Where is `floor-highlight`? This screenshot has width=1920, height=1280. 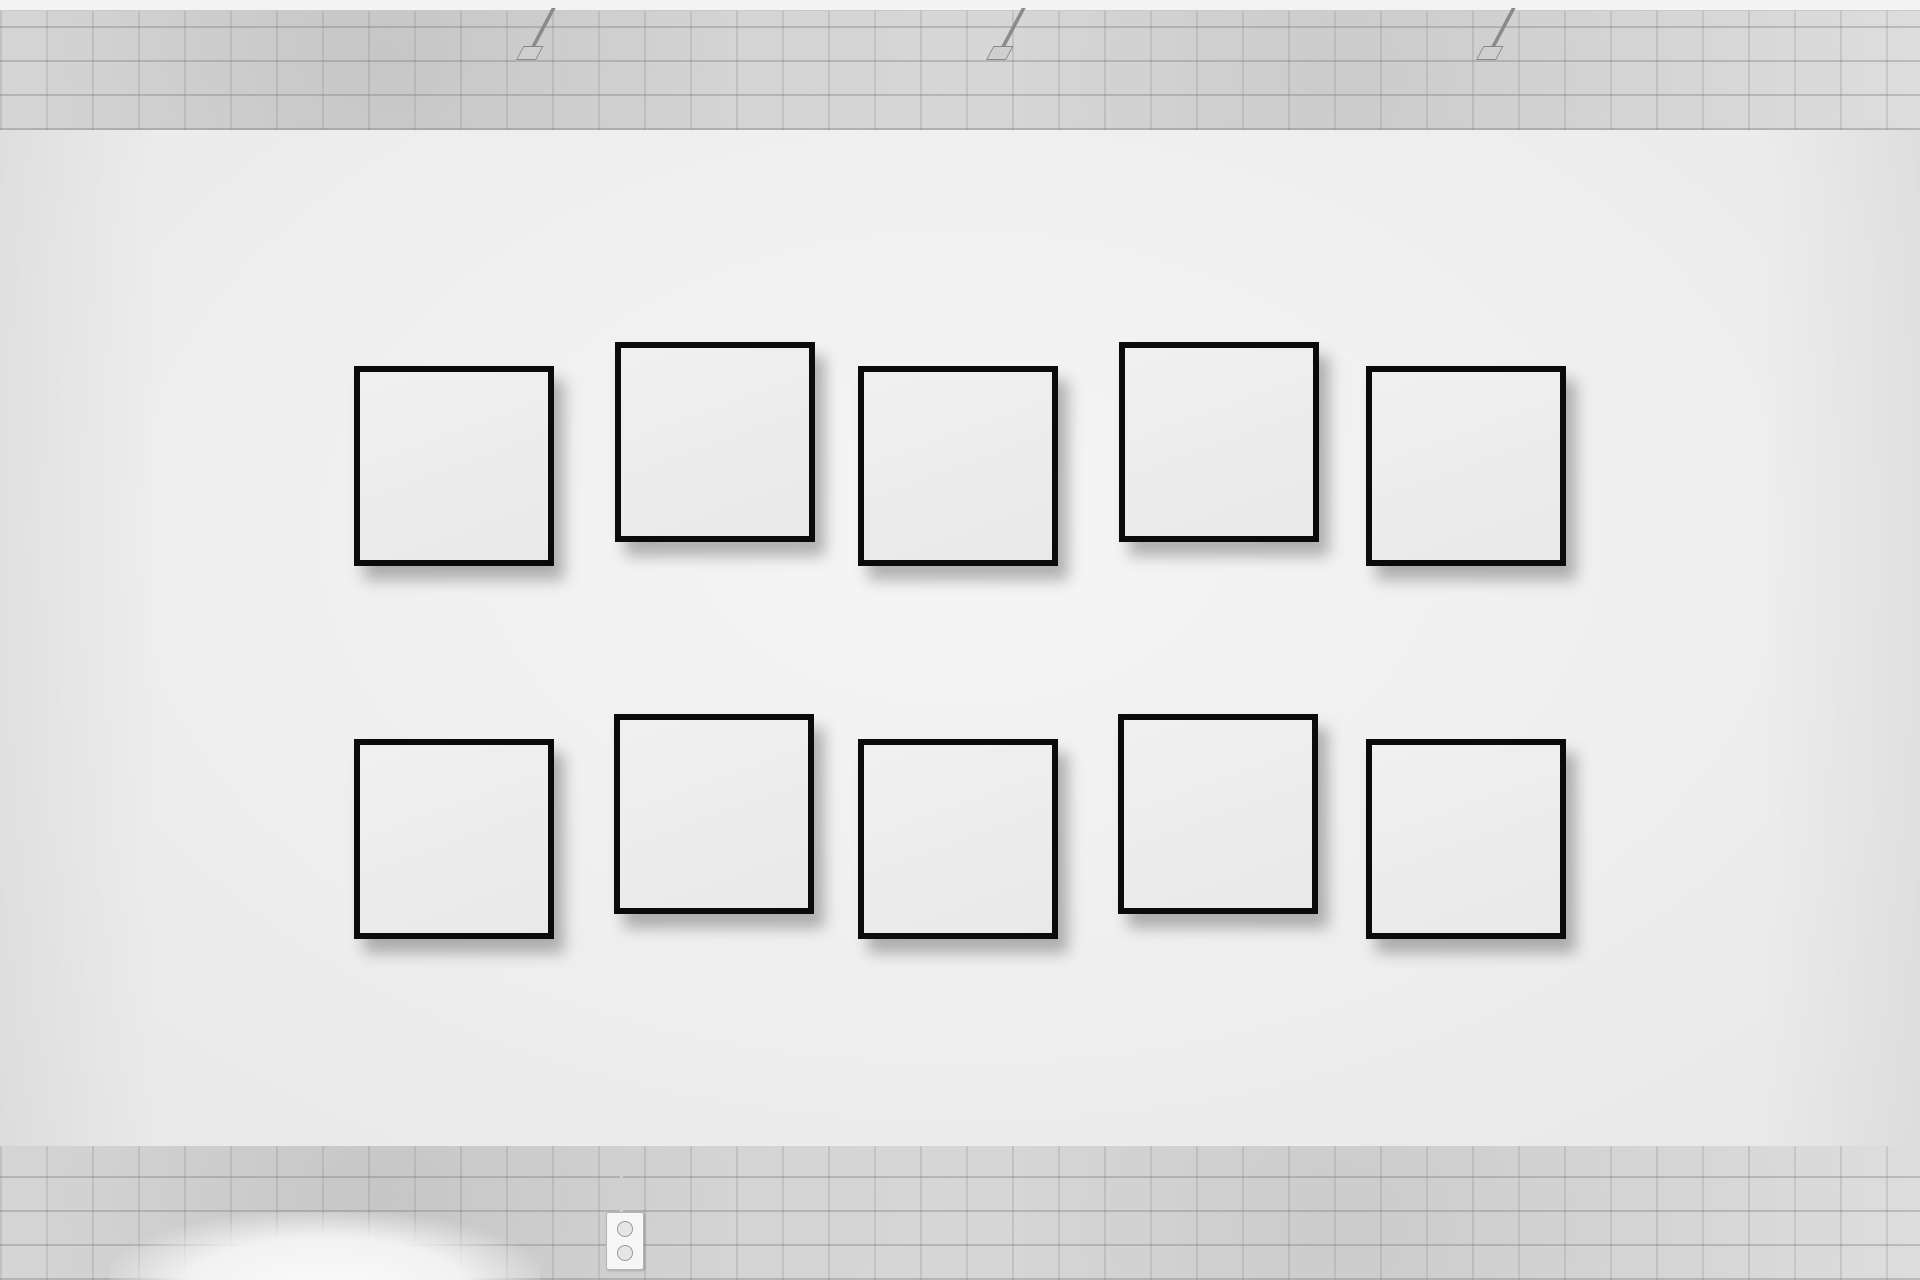
floor-highlight is located at coordinates (325, 1246).